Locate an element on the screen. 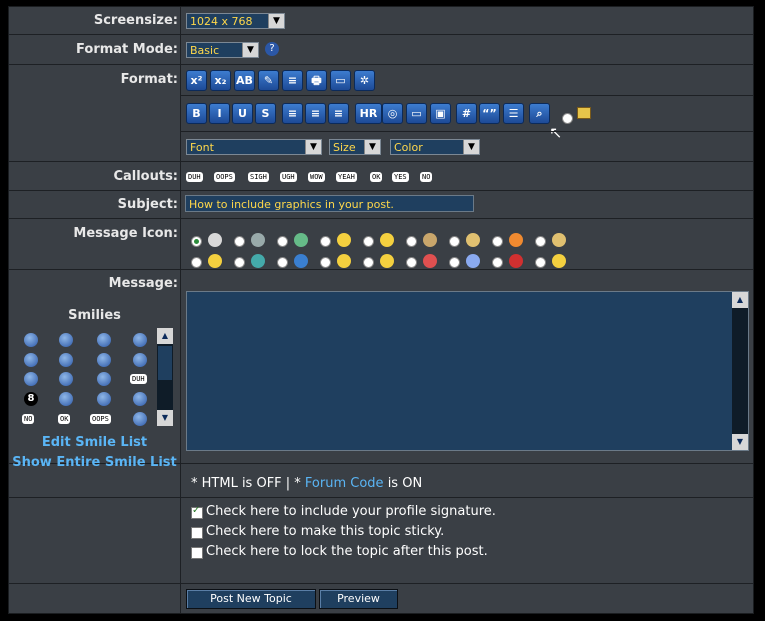 The height and width of the screenshot is (621, 765). smiley-oops: OOPS is located at coordinates (100, 419).